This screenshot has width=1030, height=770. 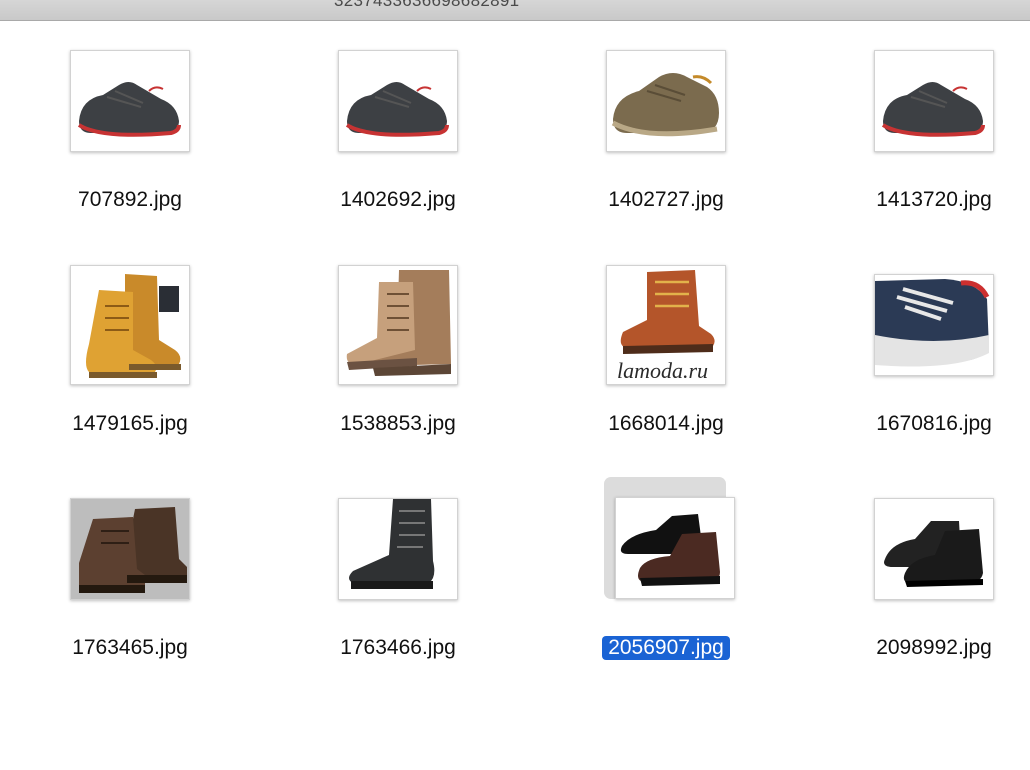 What do you see at coordinates (130, 647) in the screenshot?
I see `file-name: 1763465.jpg` at bounding box center [130, 647].